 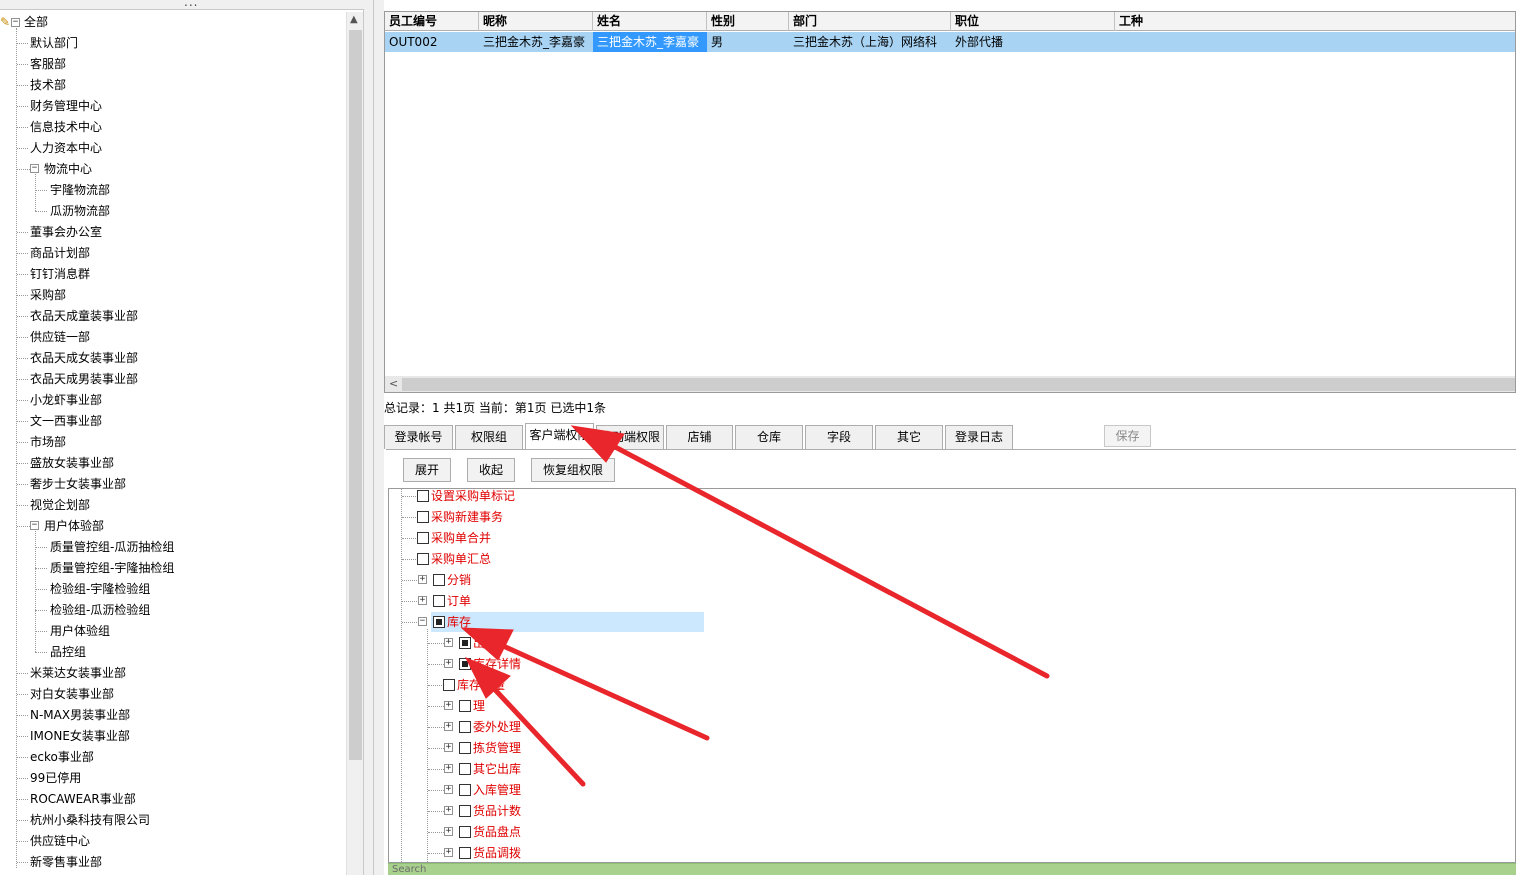 I want to click on search-input: Search, so click(x=952, y=869).